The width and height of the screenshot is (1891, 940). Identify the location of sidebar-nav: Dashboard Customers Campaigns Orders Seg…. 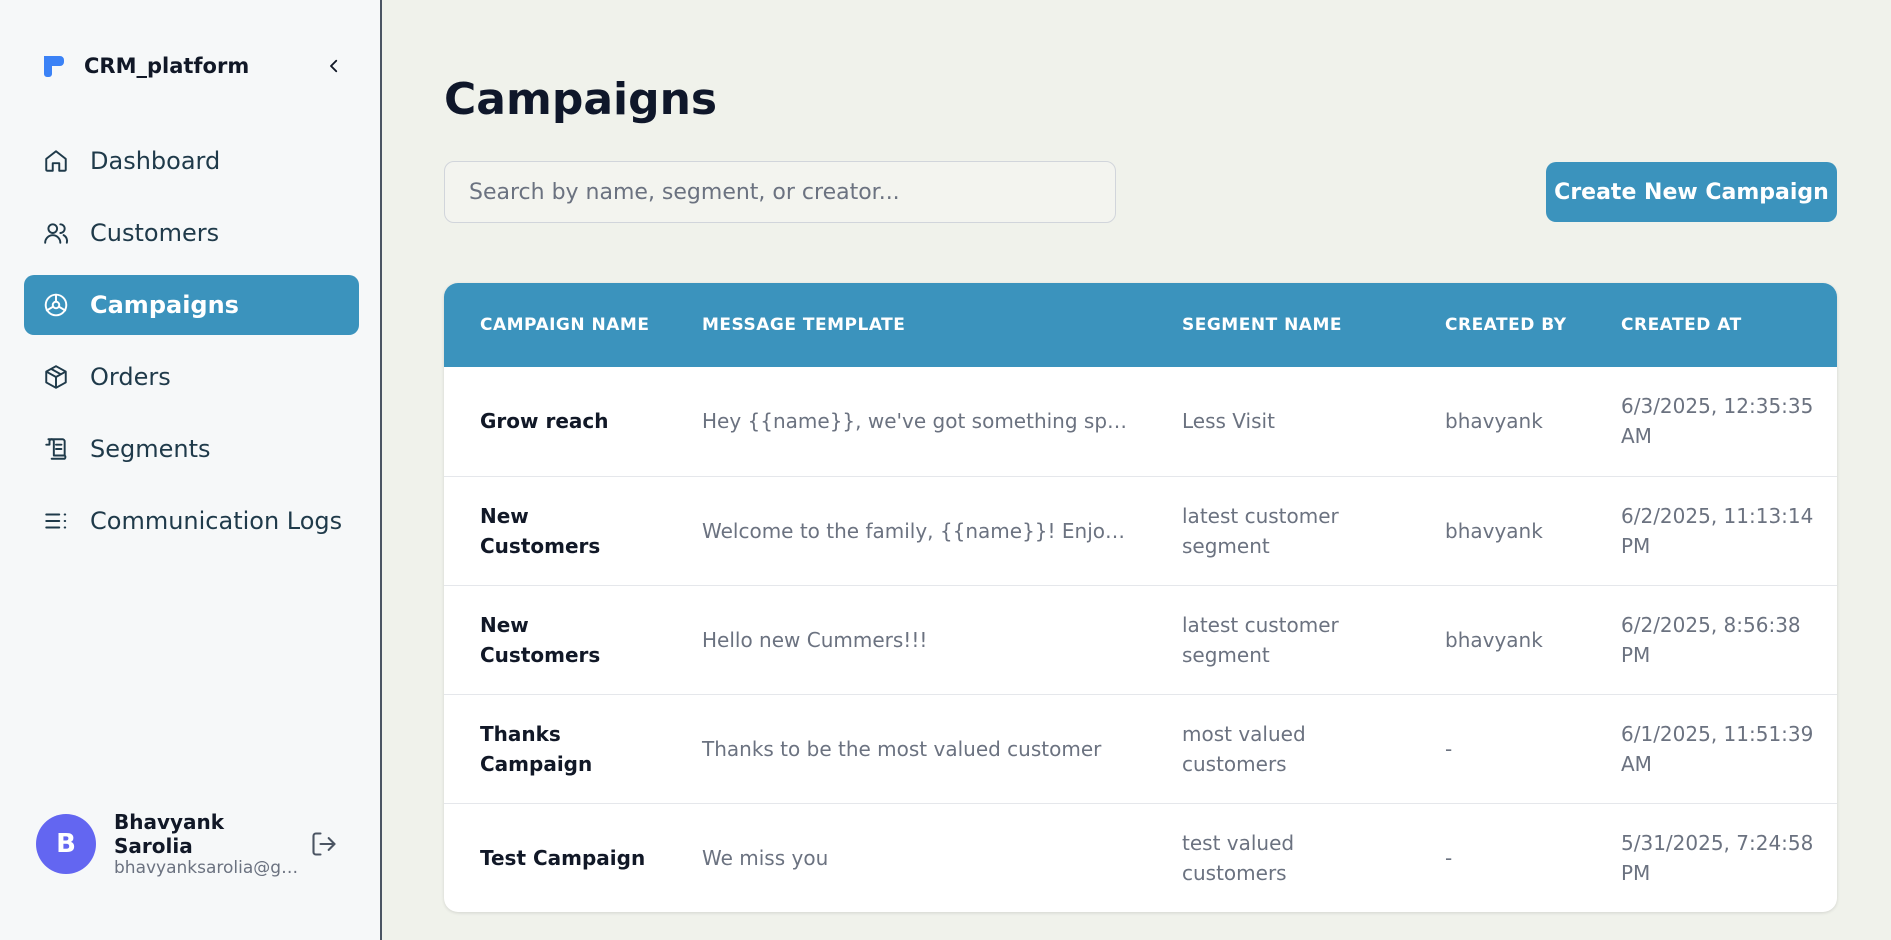
(191, 347).